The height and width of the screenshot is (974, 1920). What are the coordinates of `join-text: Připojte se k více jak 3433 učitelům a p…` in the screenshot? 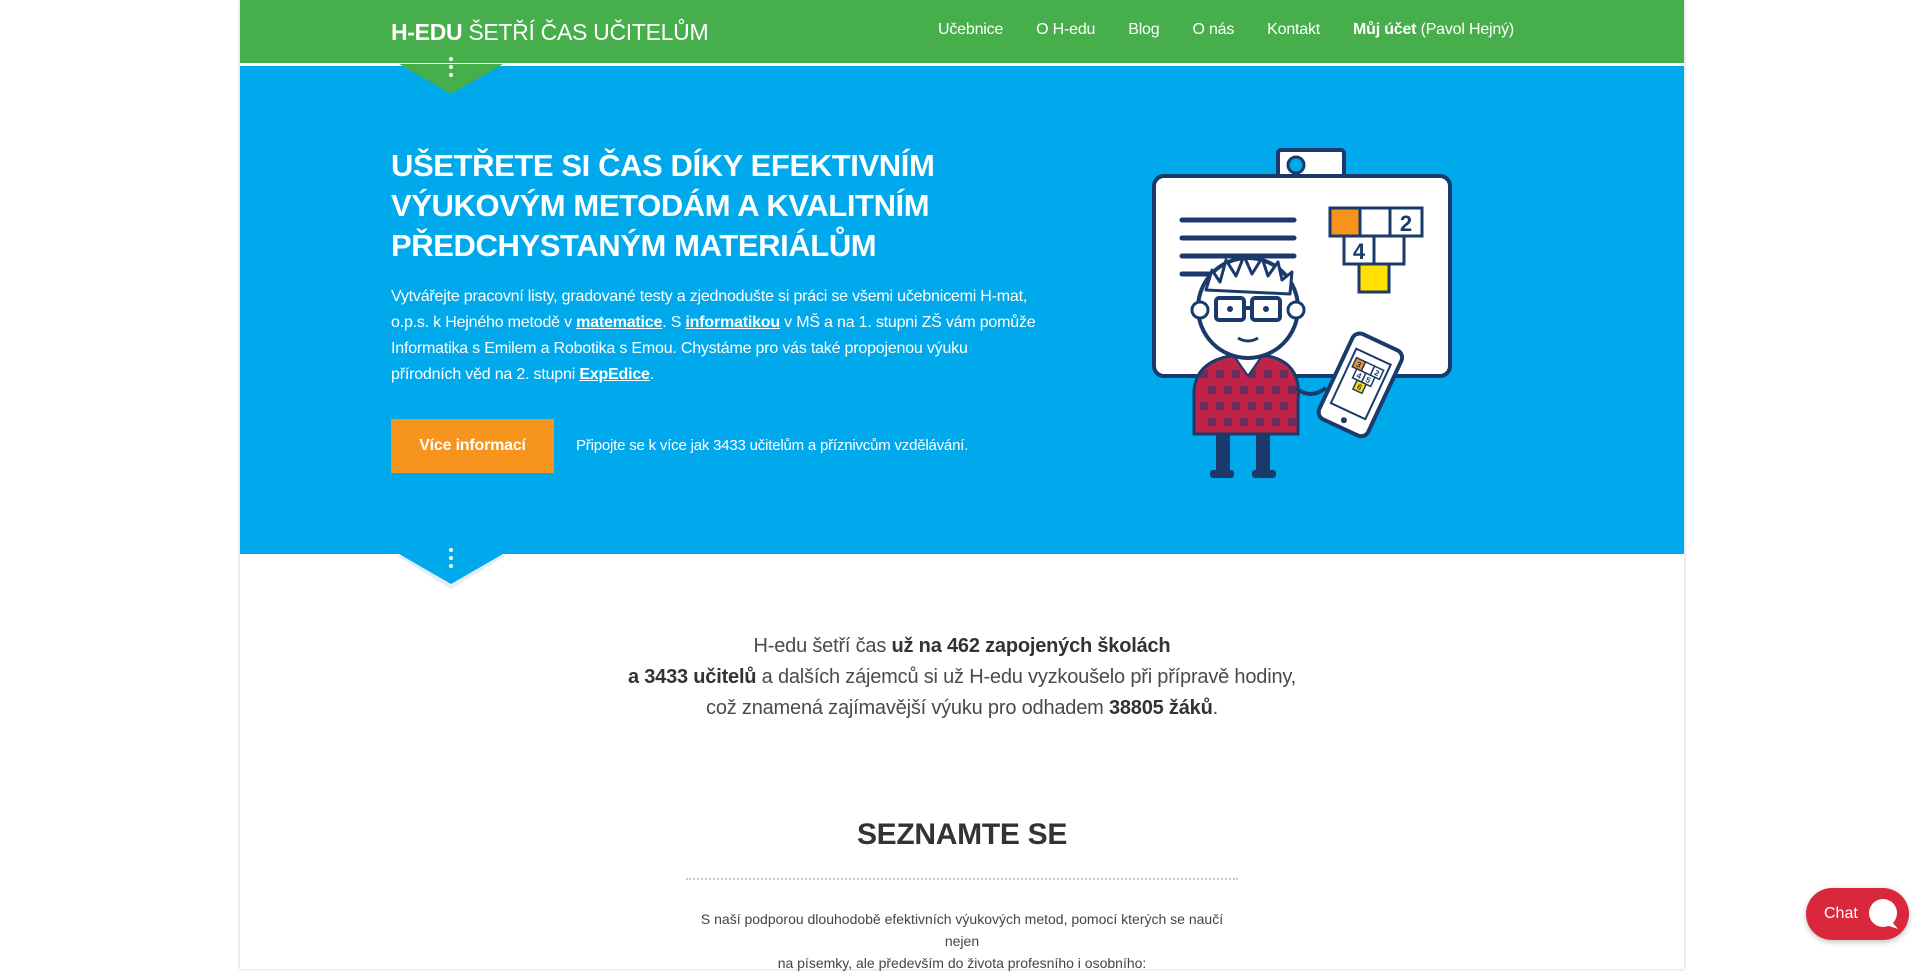 It's located at (772, 445).